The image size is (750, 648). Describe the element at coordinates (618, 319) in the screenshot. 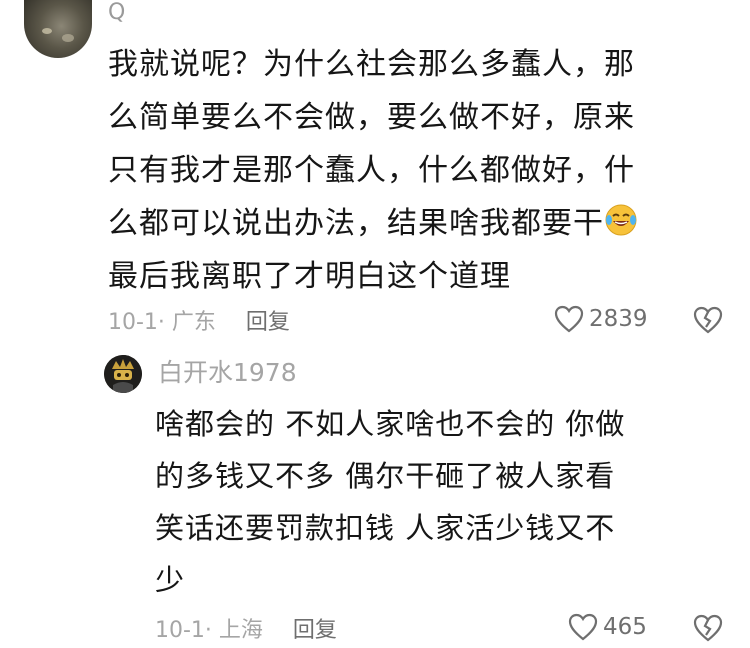

I see `comment-like-count: 2839` at that location.